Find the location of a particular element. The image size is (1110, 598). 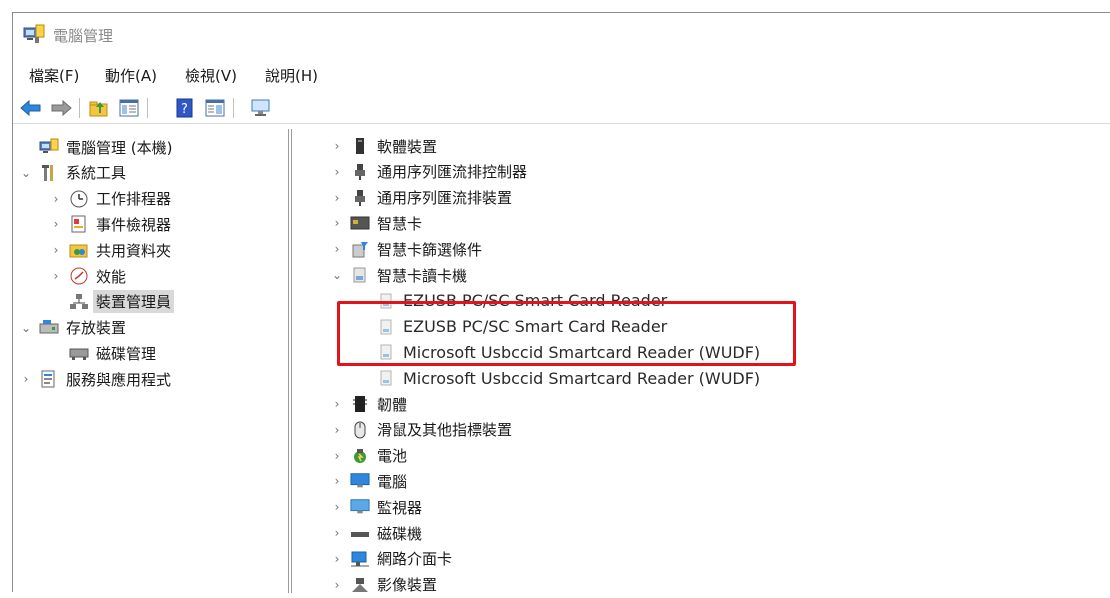

title-bar: 電腦管理 is located at coordinates (561, 35).